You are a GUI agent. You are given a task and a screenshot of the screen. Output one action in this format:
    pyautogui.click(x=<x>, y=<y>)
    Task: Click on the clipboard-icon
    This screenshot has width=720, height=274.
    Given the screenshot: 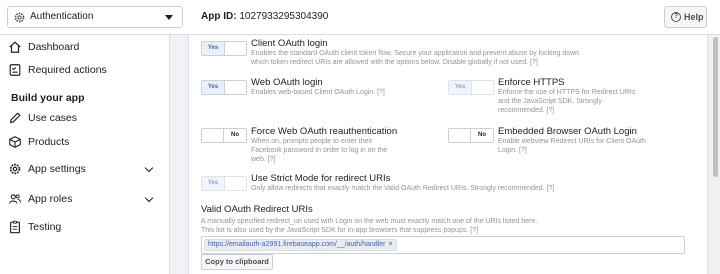 What is the action you would take?
    pyautogui.click(x=15, y=227)
    